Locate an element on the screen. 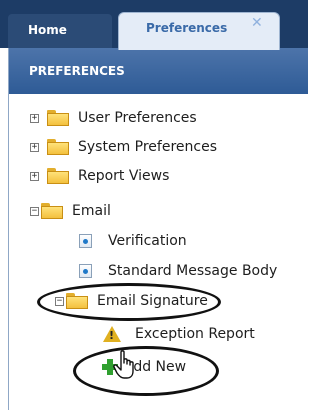  tab-home-label: Home is located at coordinates (47, 30).